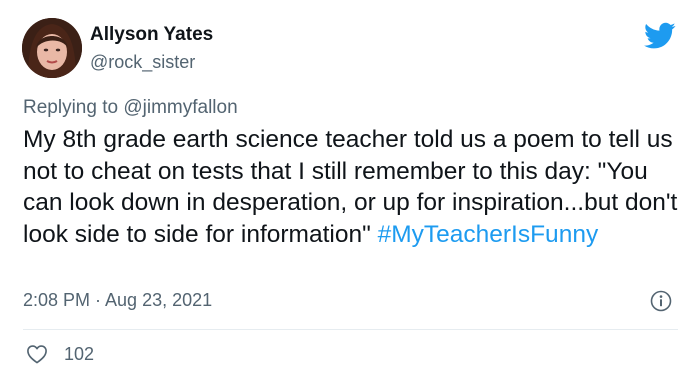  Describe the element at coordinates (142, 62) in the screenshot. I see `user-handle: @rock_sister` at that location.